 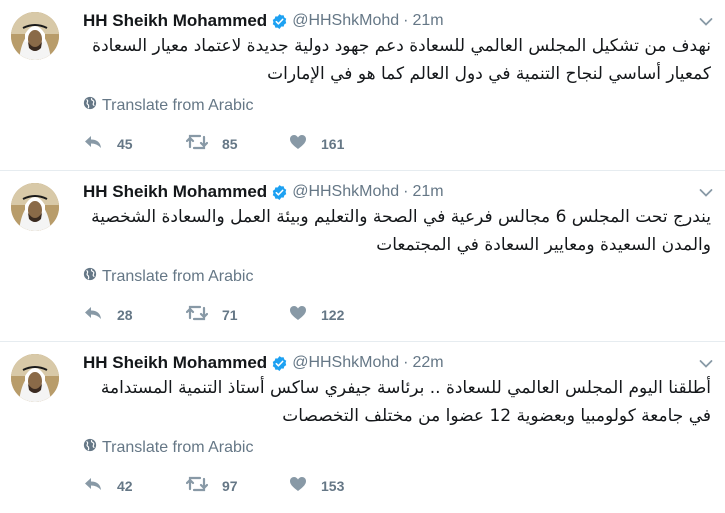 I want to click on reply-count: 45, so click(x=125, y=143).